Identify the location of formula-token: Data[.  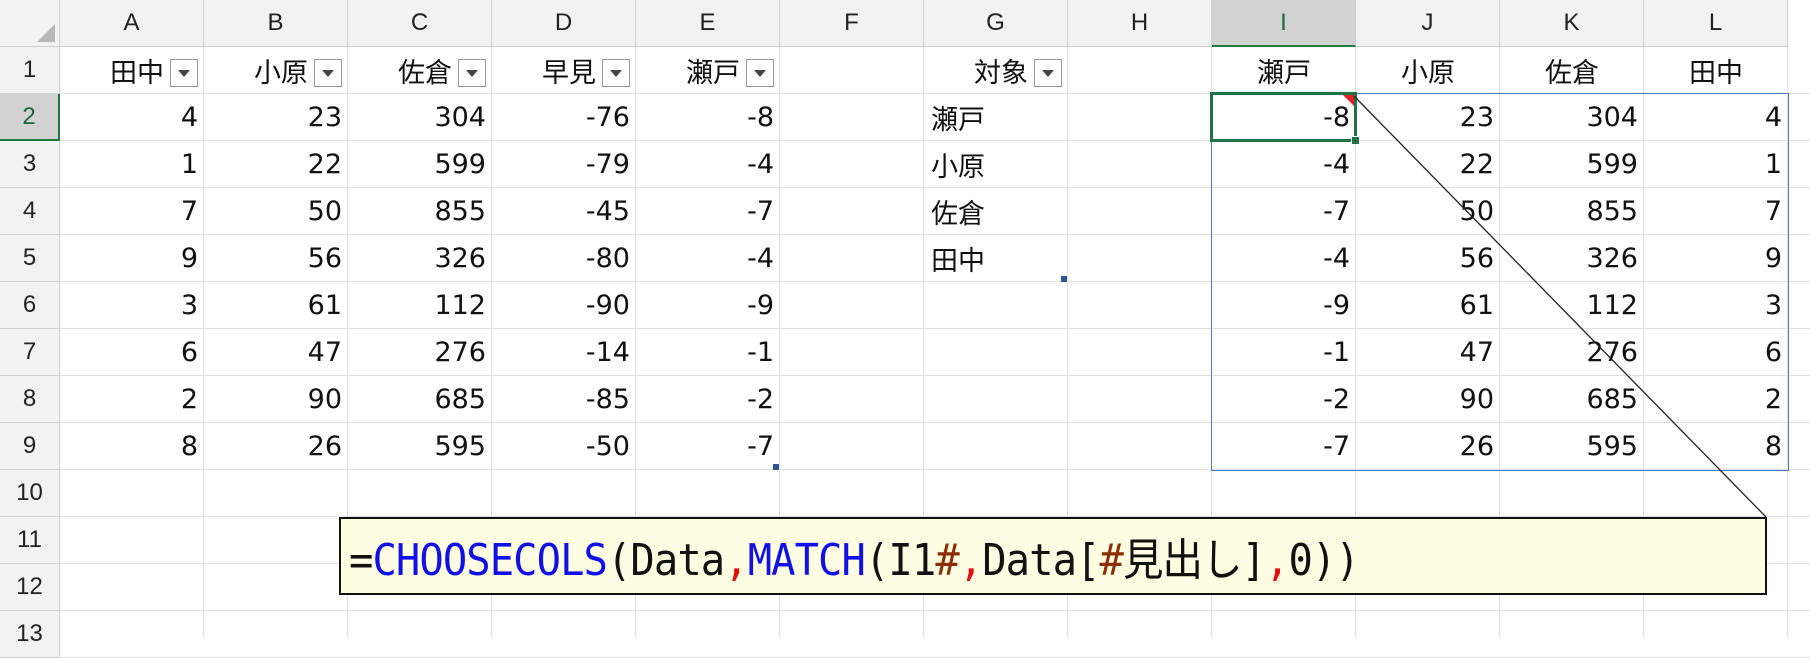
(1041, 560).